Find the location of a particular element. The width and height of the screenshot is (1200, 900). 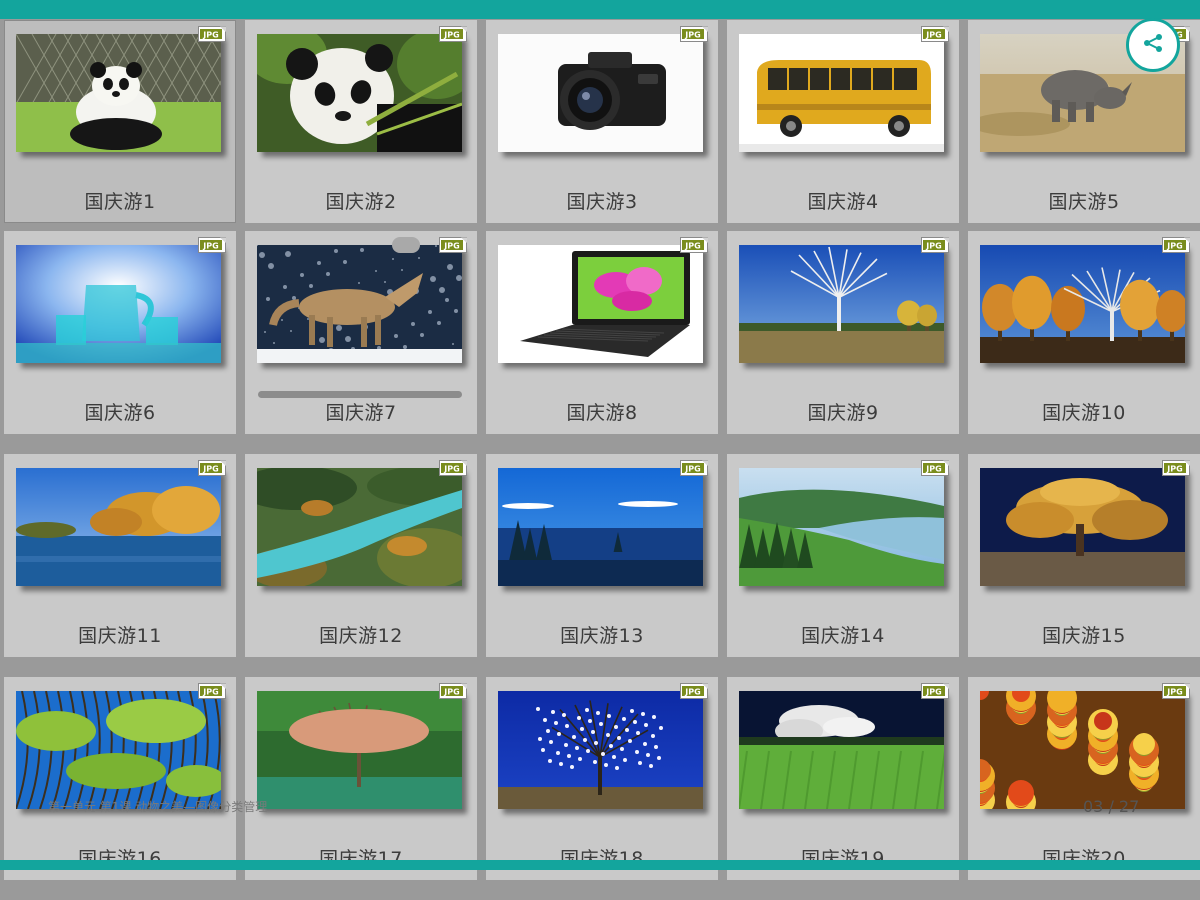

laptop-photo is located at coordinates (600, 304).